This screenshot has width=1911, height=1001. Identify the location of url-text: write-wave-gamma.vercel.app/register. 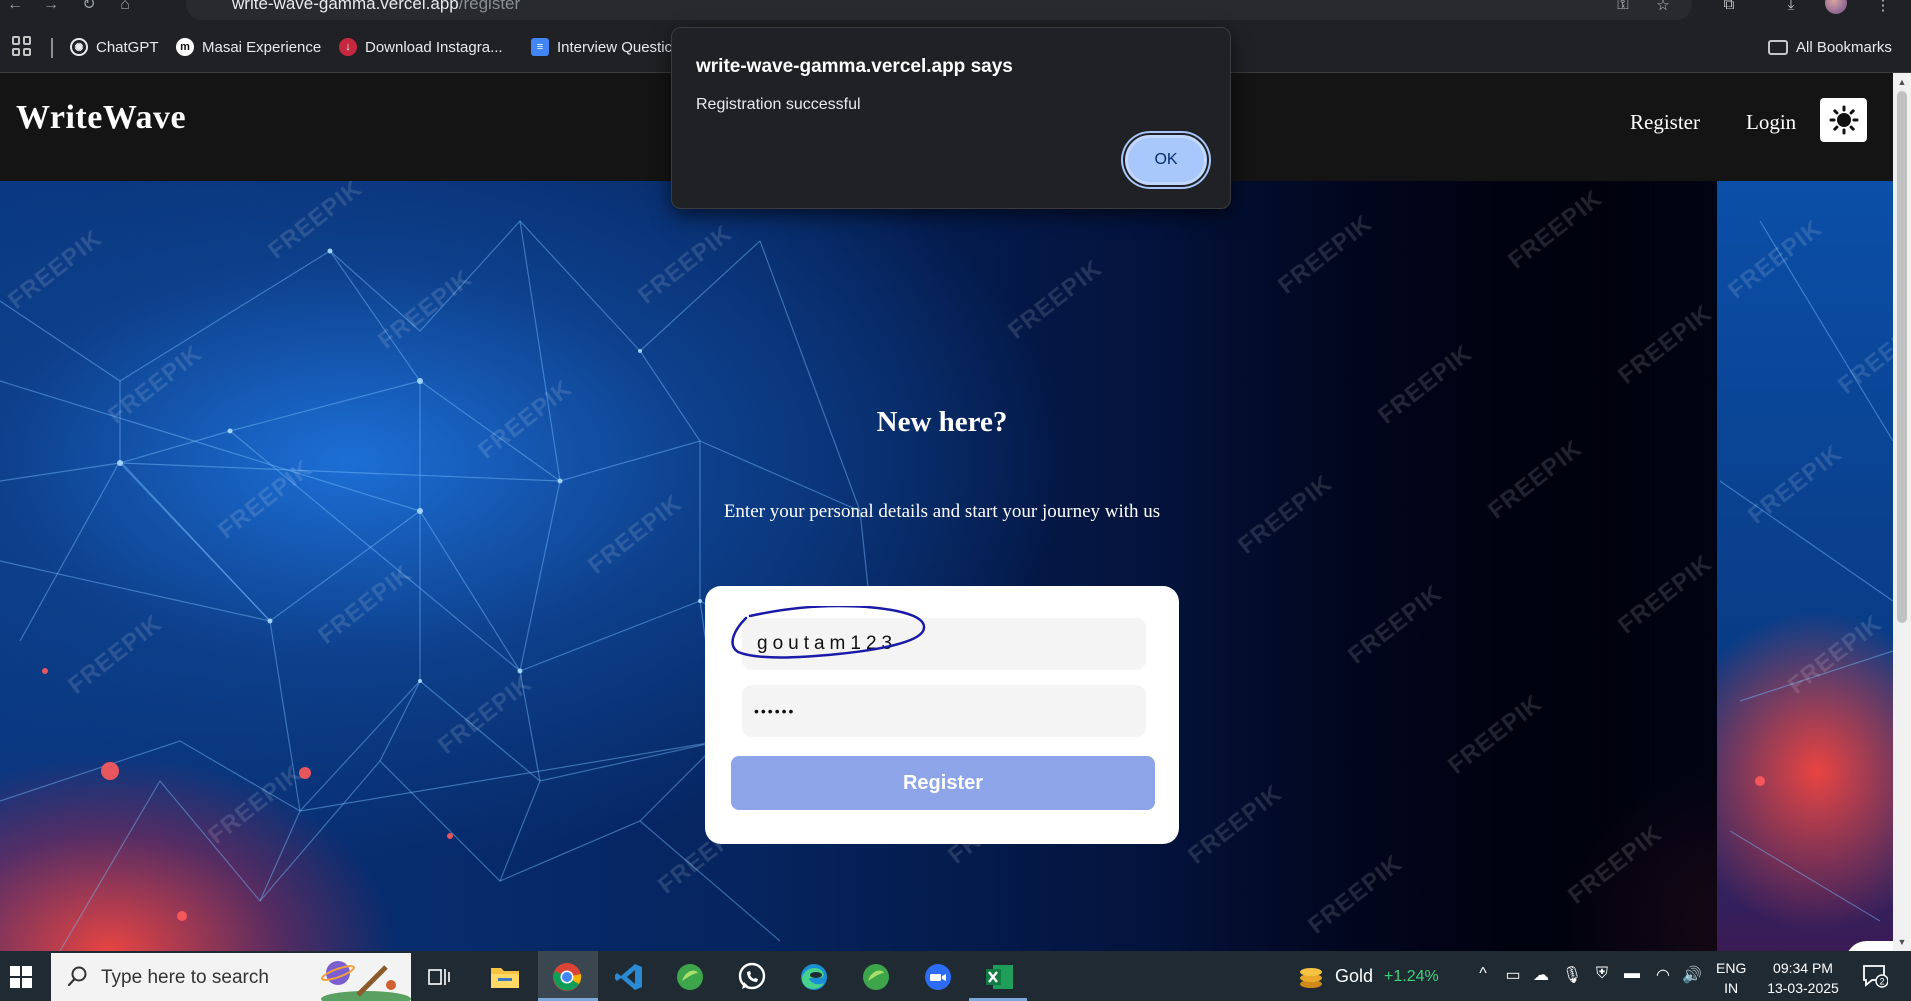
(376, 7).